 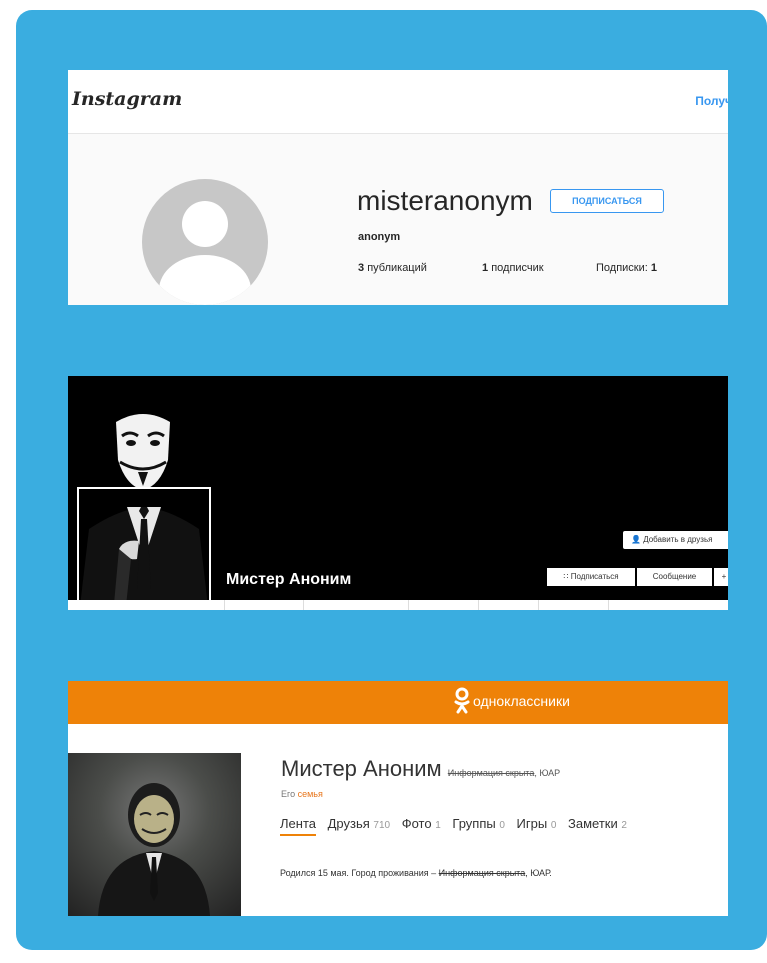 What do you see at coordinates (482, 873) in the screenshot?
I see `ok-born-hidden: Информация скрыта` at bounding box center [482, 873].